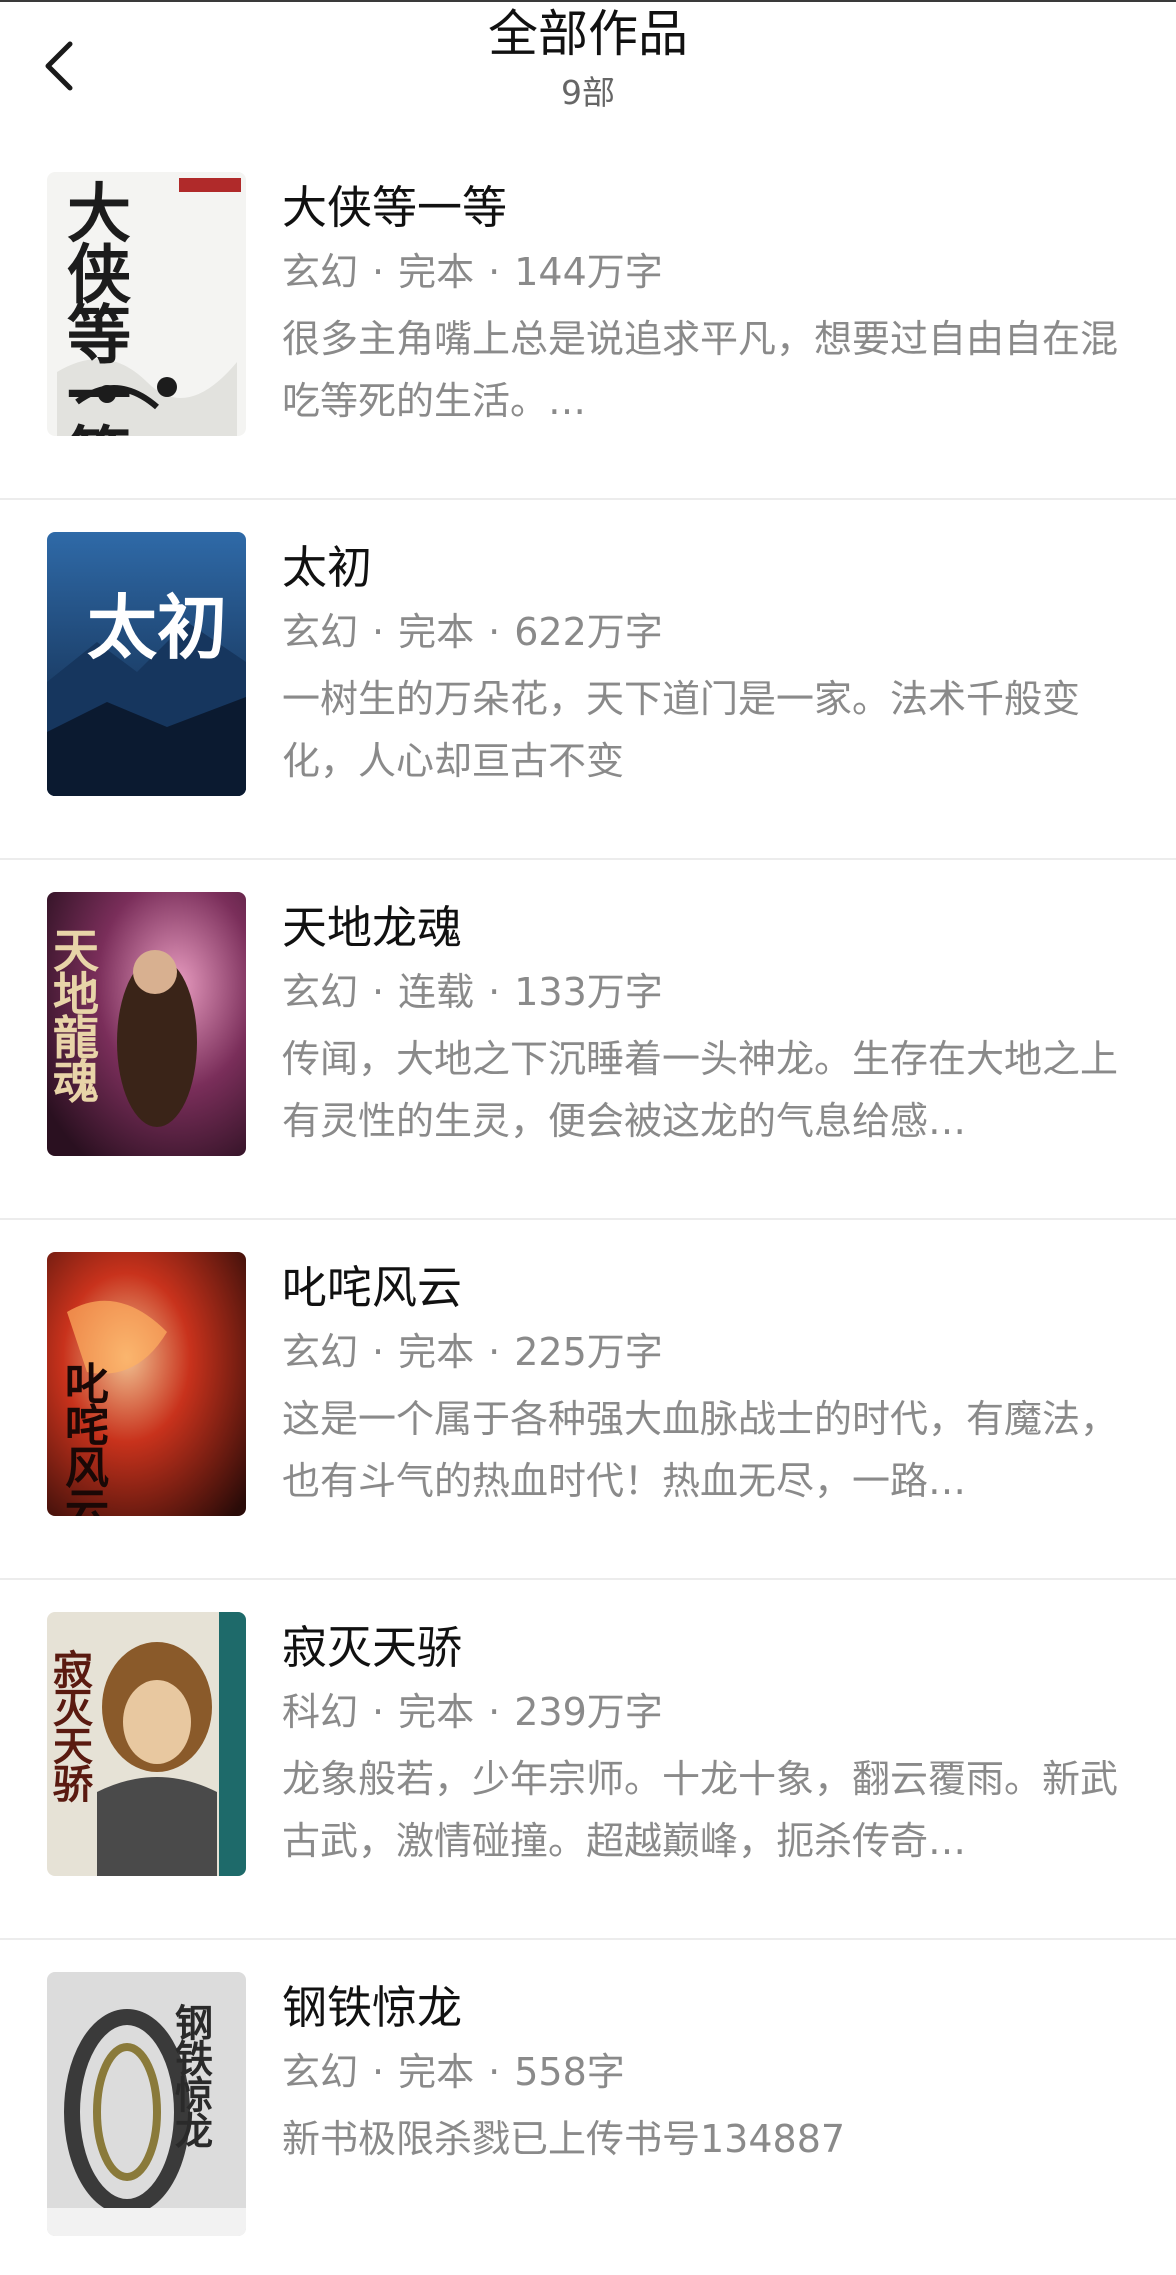  Describe the element at coordinates (705, 272) in the screenshot. I see `book-meta: 玄幻 · 完本 · 144万字` at that location.